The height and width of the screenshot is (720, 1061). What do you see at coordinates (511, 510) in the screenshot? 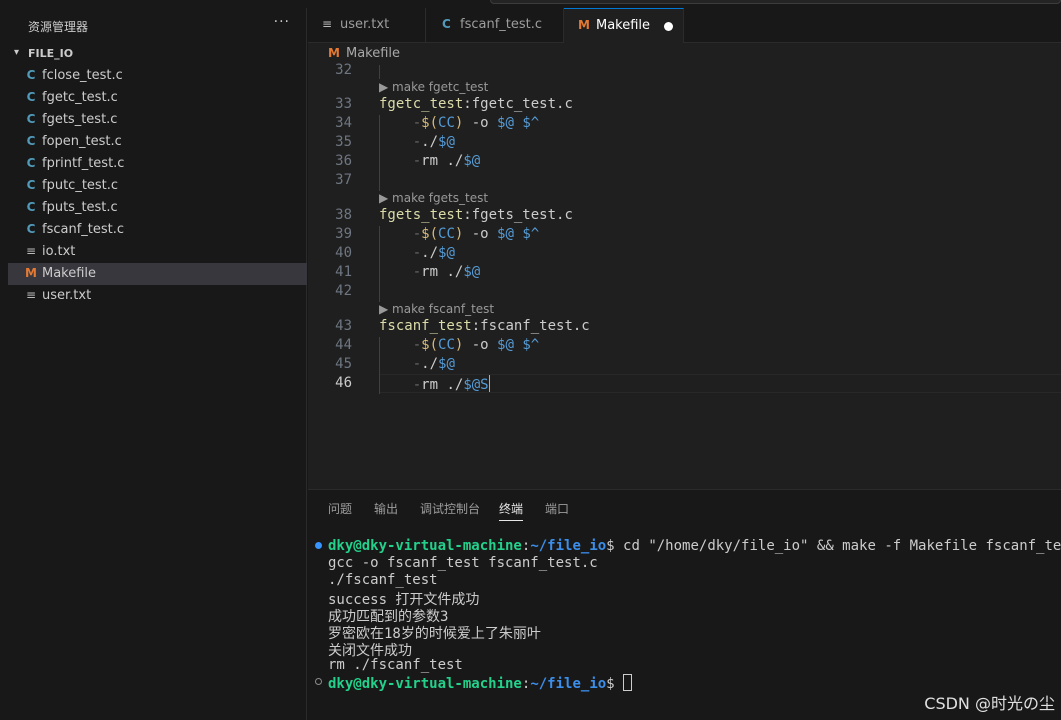
I see `panel-tab-terminal: 终端` at bounding box center [511, 510].